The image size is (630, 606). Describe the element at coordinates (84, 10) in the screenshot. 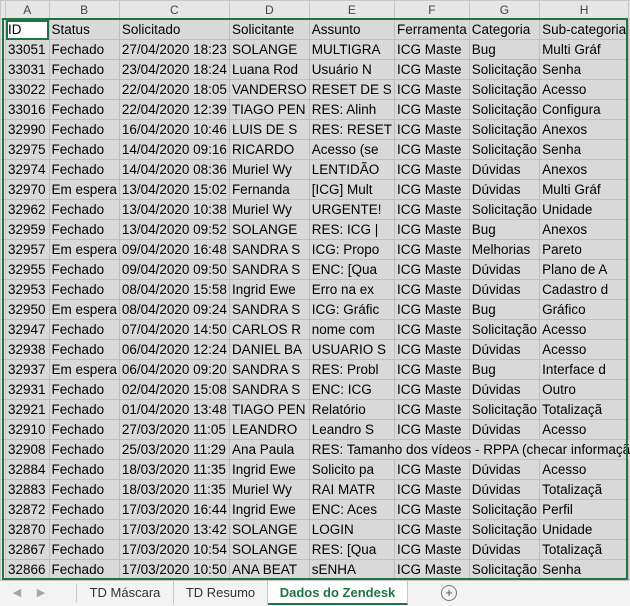

I see `column-header-b: B` at that location.